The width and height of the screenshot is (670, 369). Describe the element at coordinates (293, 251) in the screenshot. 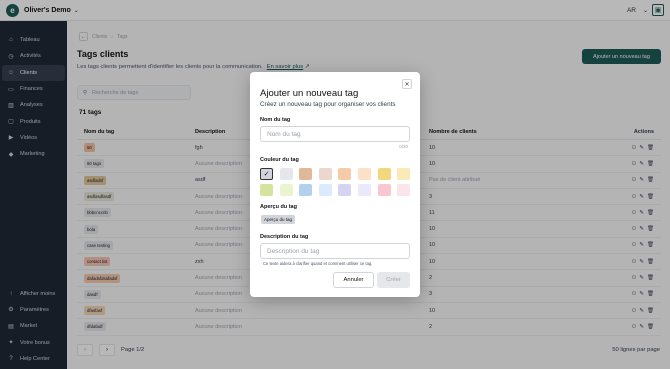

I see `tag-description-placeholder: Description du tag` at that location.